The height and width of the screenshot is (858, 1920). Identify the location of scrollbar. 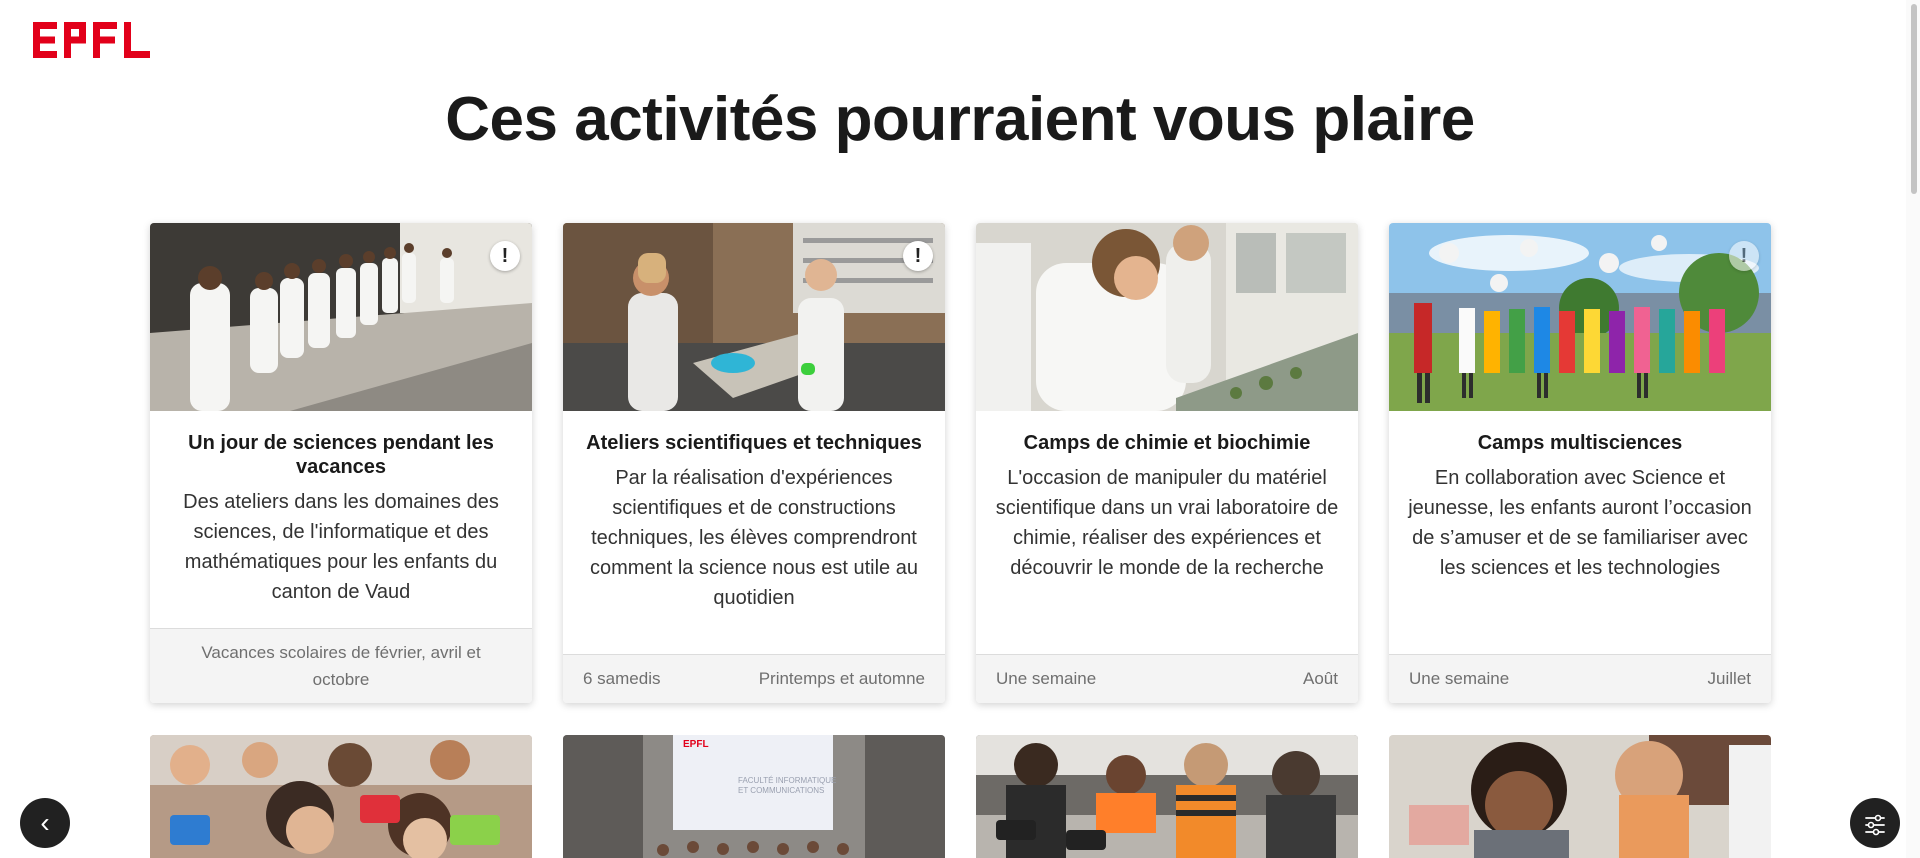
(1913, 429).